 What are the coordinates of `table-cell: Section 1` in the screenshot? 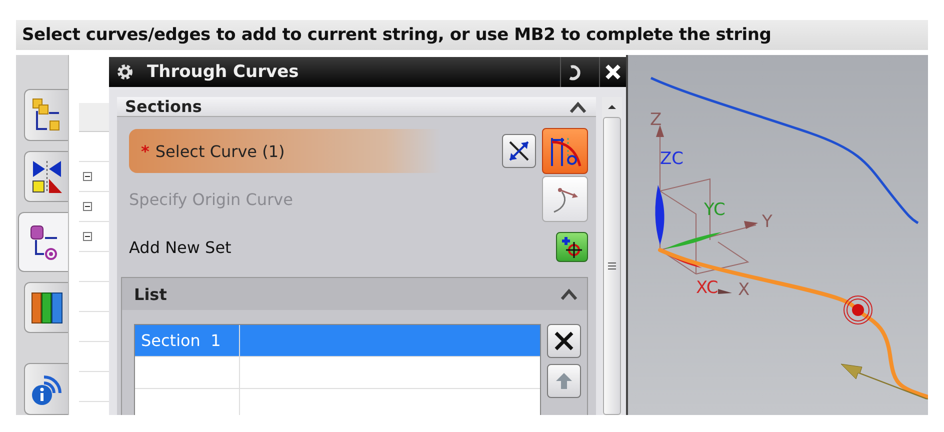 It's located at (181, 340).